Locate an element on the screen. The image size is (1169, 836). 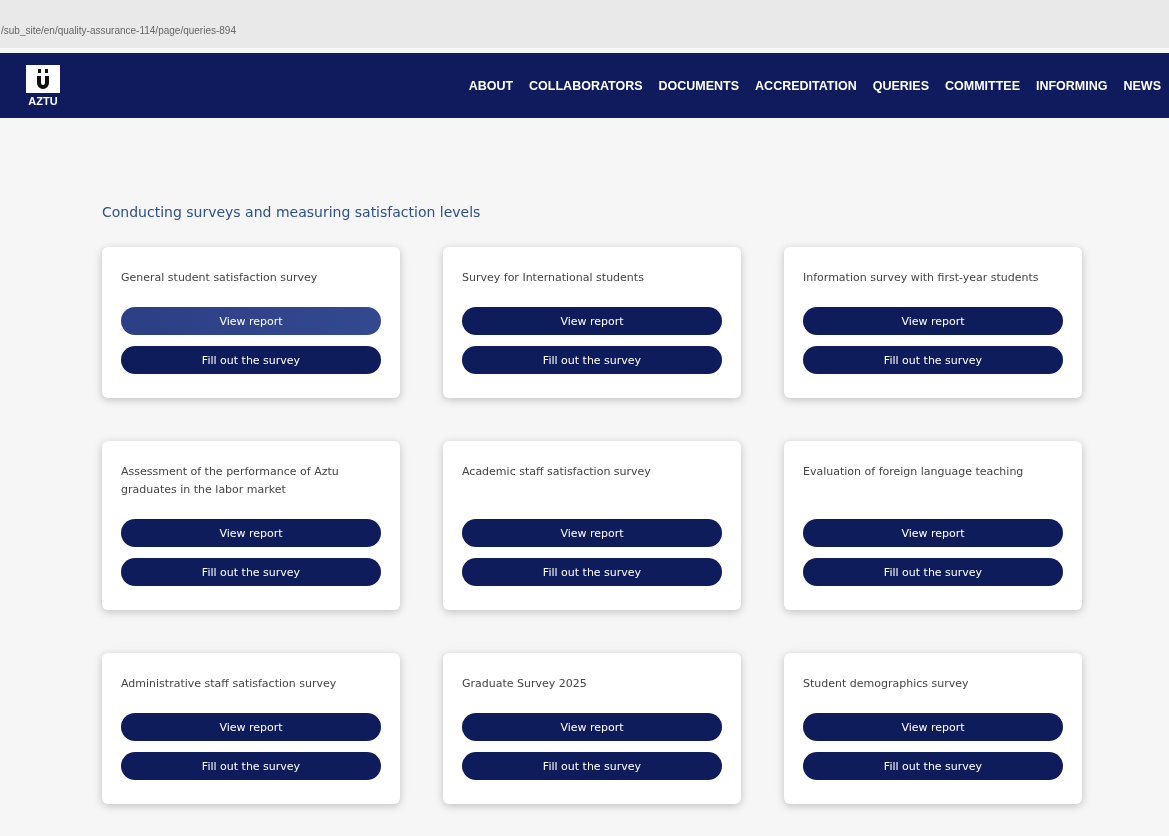
card-title: Information survey with first-year students is located at coordinates (921, 278).